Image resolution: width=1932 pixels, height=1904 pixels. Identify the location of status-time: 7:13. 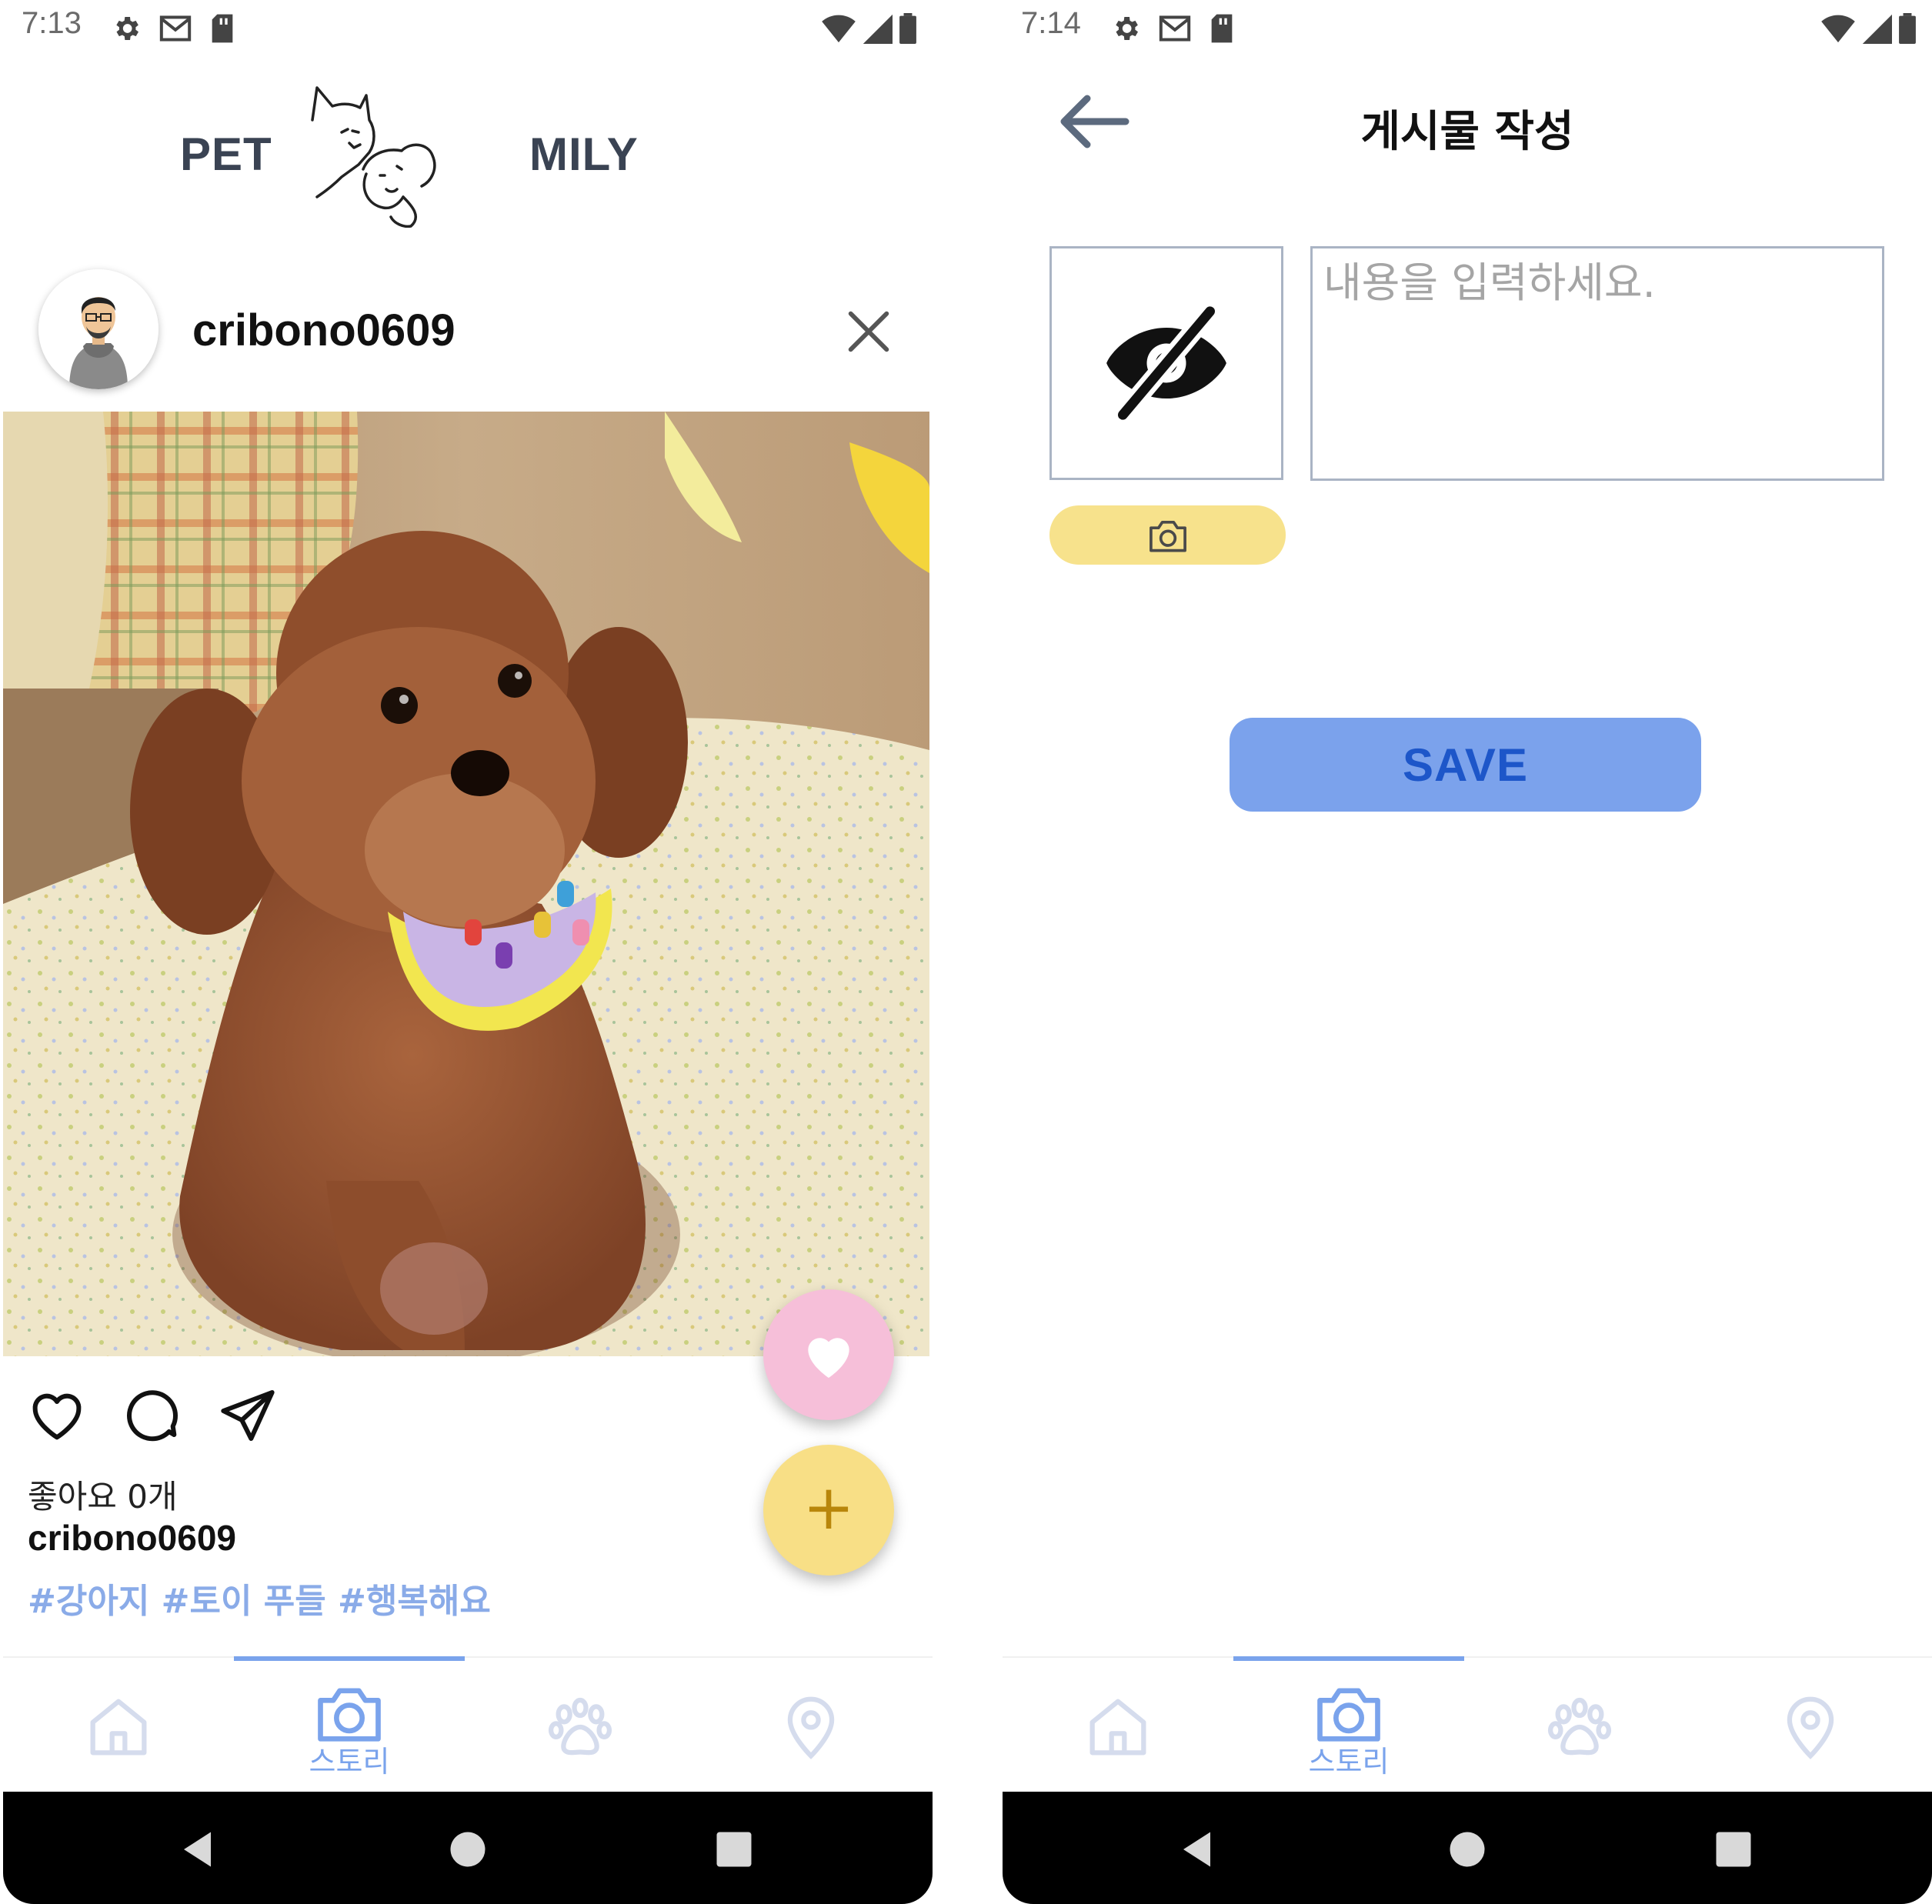
(52, 23).